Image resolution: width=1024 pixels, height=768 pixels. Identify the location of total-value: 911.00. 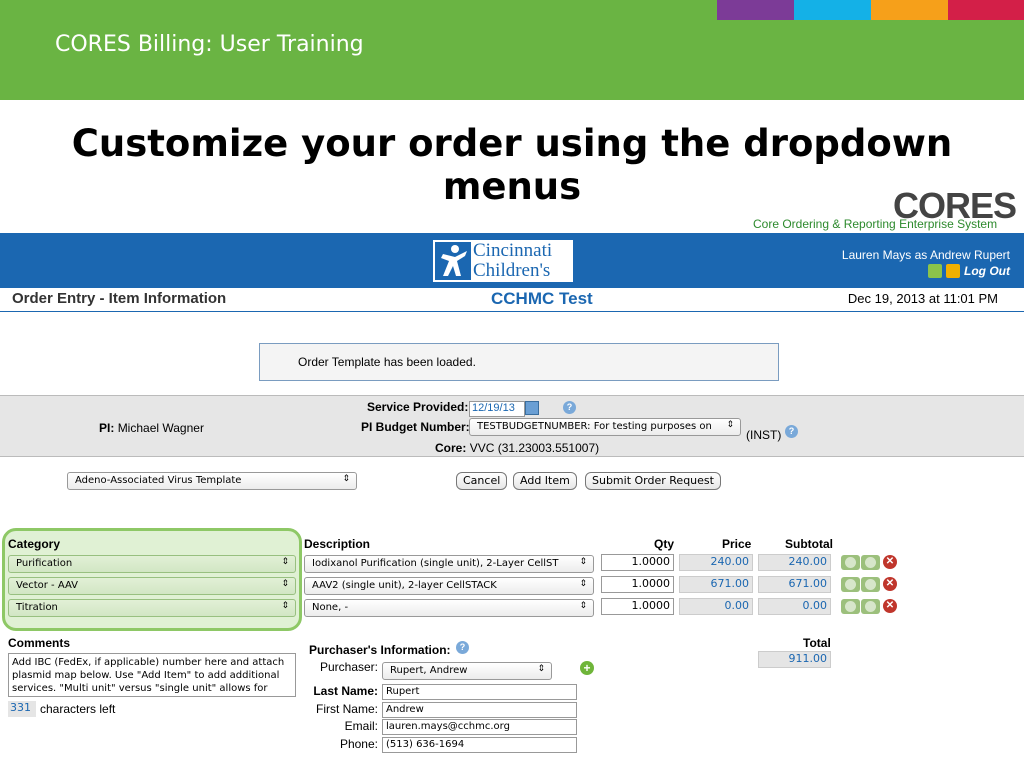
(794, 659).